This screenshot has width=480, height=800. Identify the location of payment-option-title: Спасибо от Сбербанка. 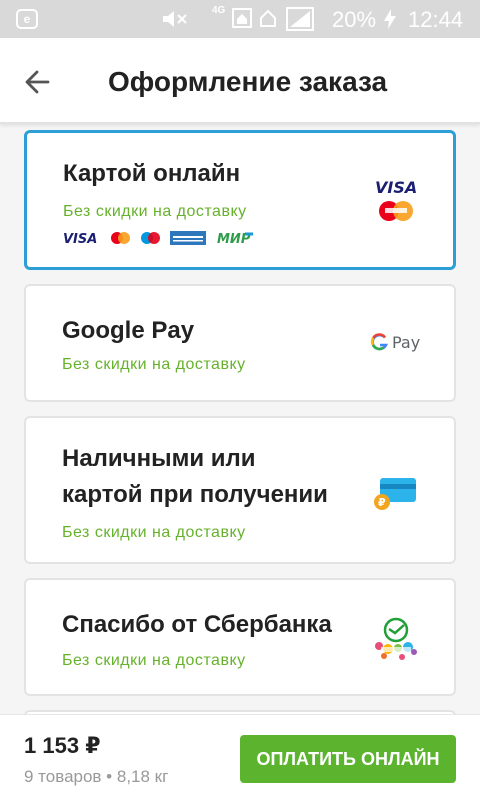
(197, 624).